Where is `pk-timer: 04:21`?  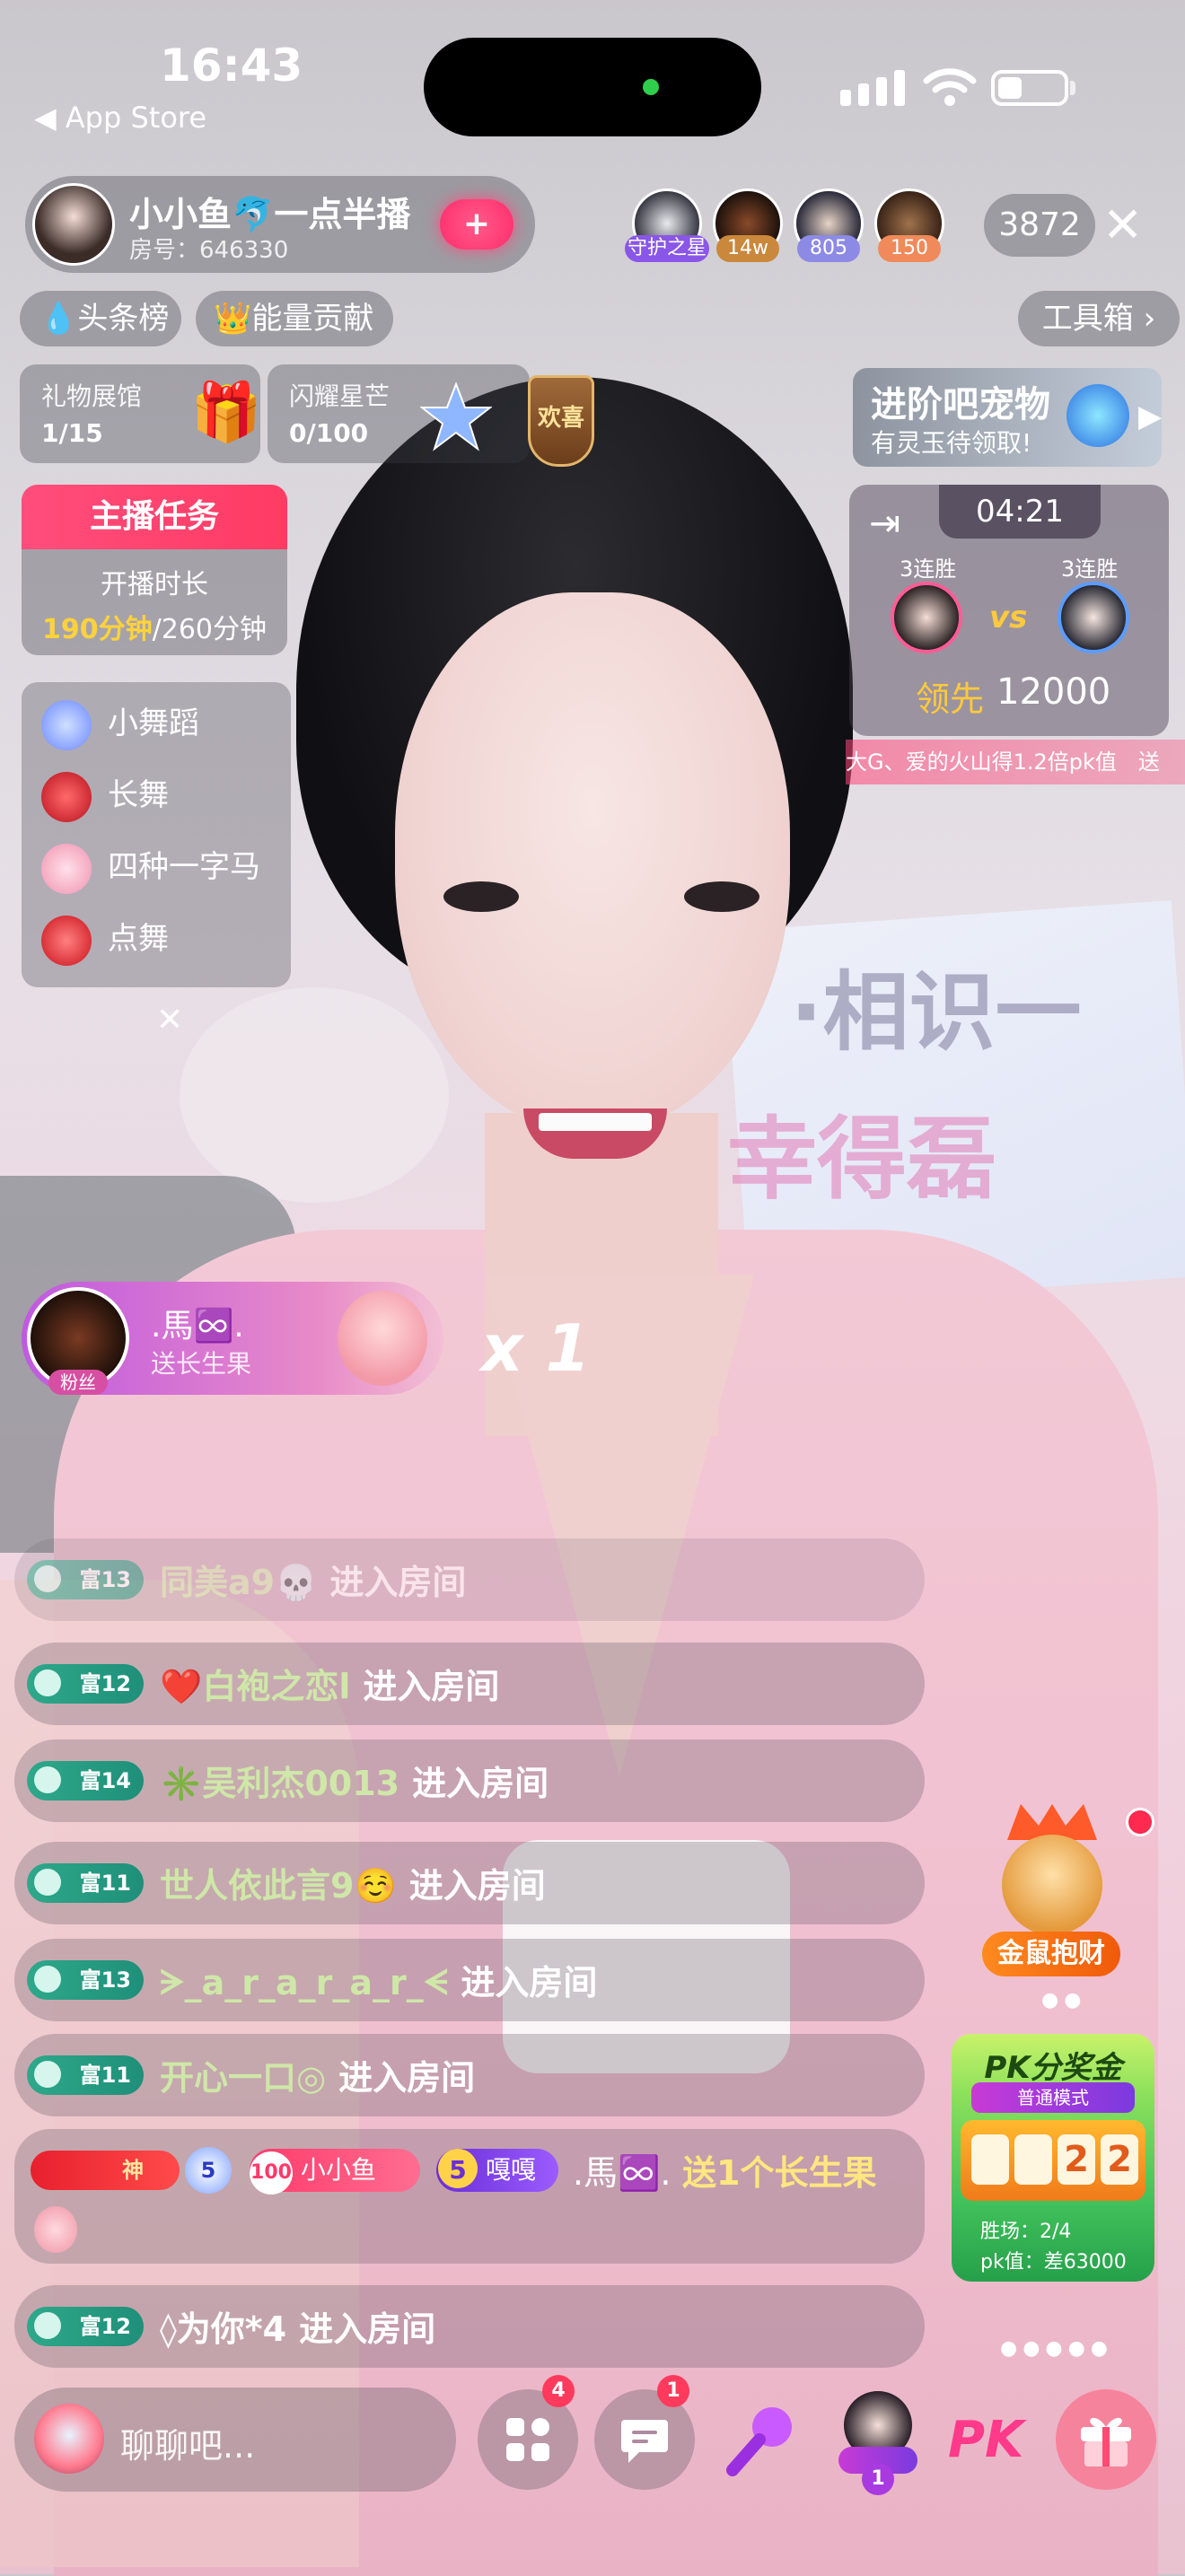
pk-timer: 04:21 is located at coordinates (1020, 512).